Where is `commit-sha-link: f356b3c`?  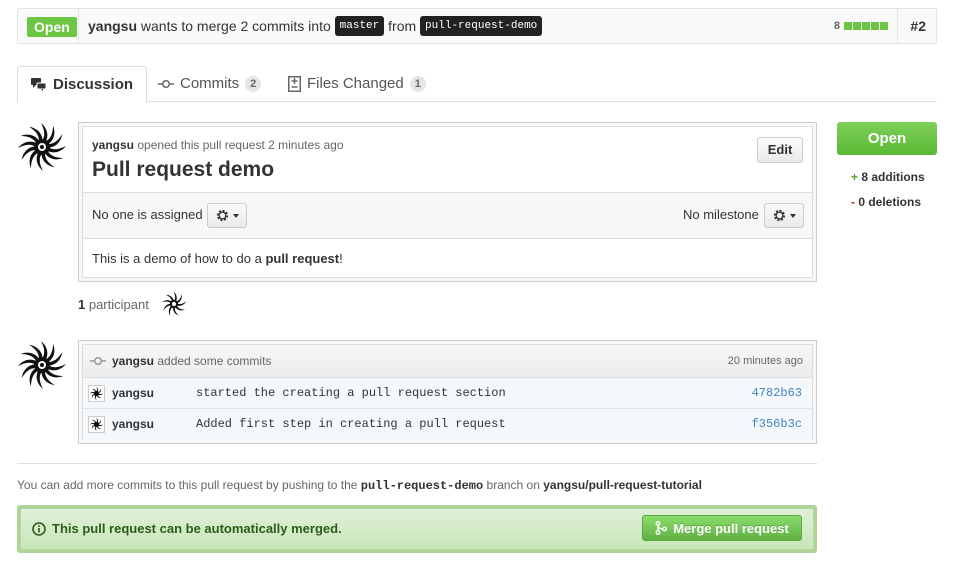
commit-sha-link: f356b3c is located at coordinates (777, 424).